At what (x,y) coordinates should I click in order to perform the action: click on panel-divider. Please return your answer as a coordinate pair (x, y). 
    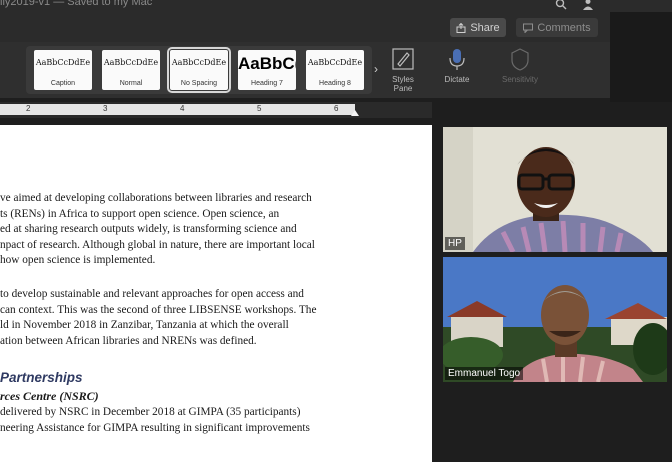
    Looking at the image, I should click on (436, 290).